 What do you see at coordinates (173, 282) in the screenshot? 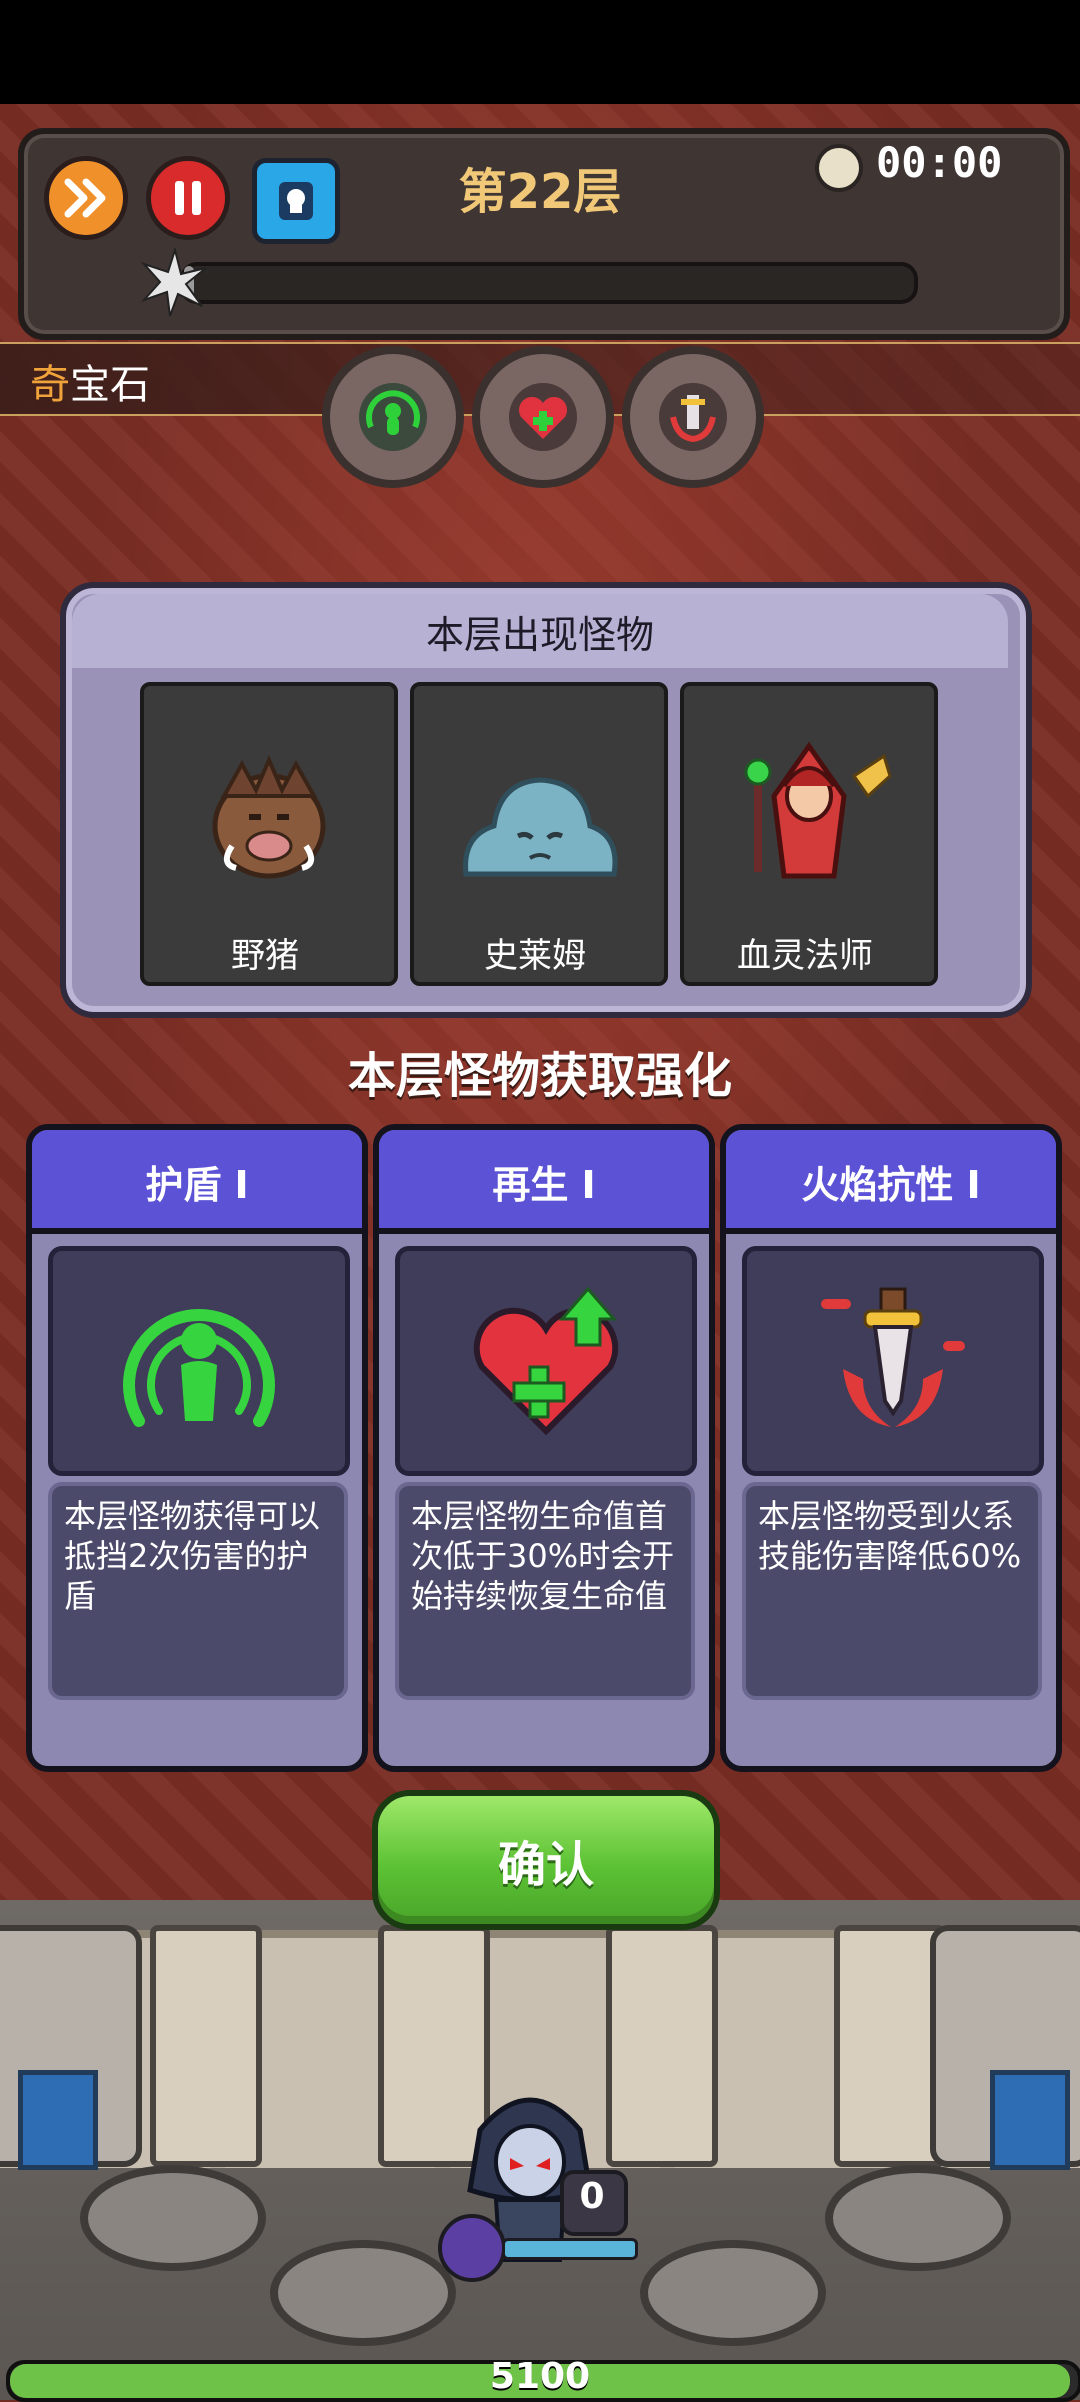
I see `wave-marker-icon` at bounding box center [173, 282].